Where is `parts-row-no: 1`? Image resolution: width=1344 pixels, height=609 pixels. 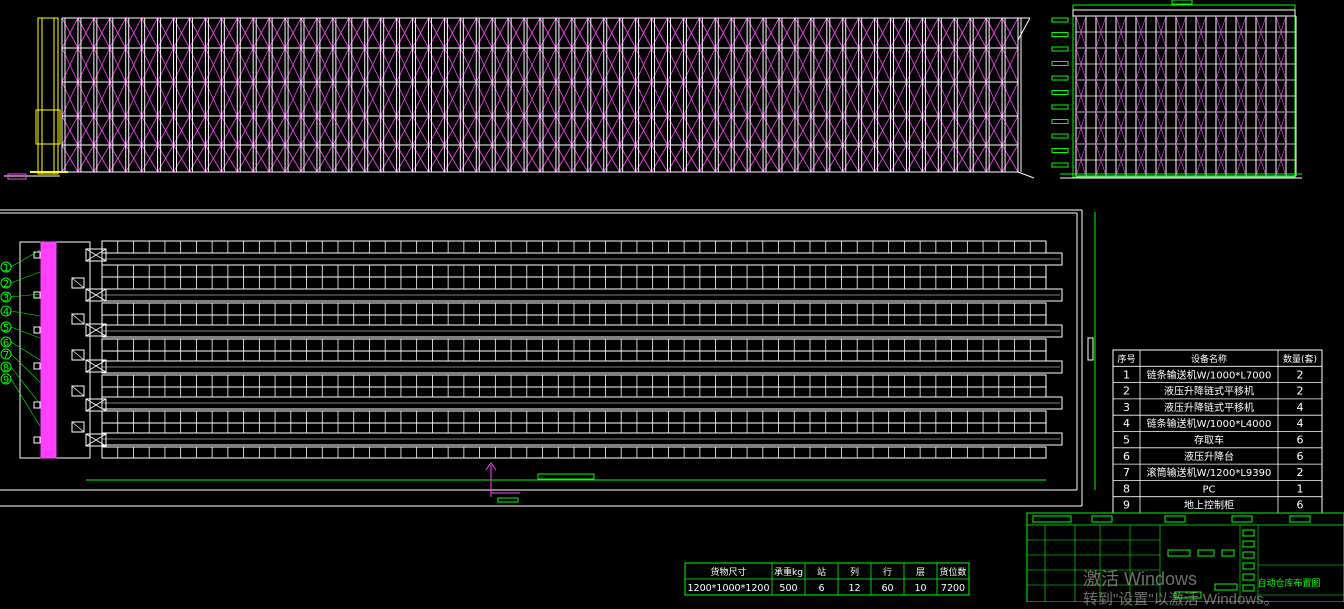
parts-row-no: 1 is located at coordinates (1126, 374).